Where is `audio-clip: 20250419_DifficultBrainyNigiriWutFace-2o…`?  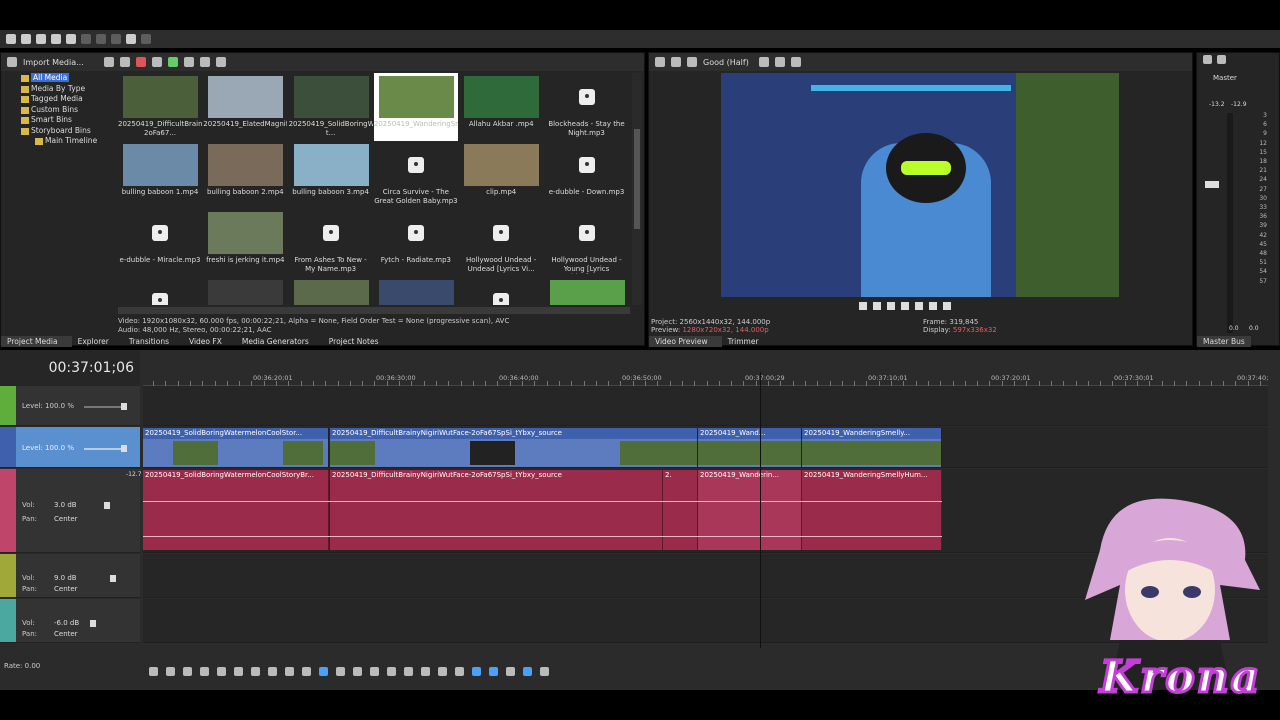 audio-clip: 20250419_DifficultBrainyNigiriWutFace-2o… is located at coordinates (496, 510).